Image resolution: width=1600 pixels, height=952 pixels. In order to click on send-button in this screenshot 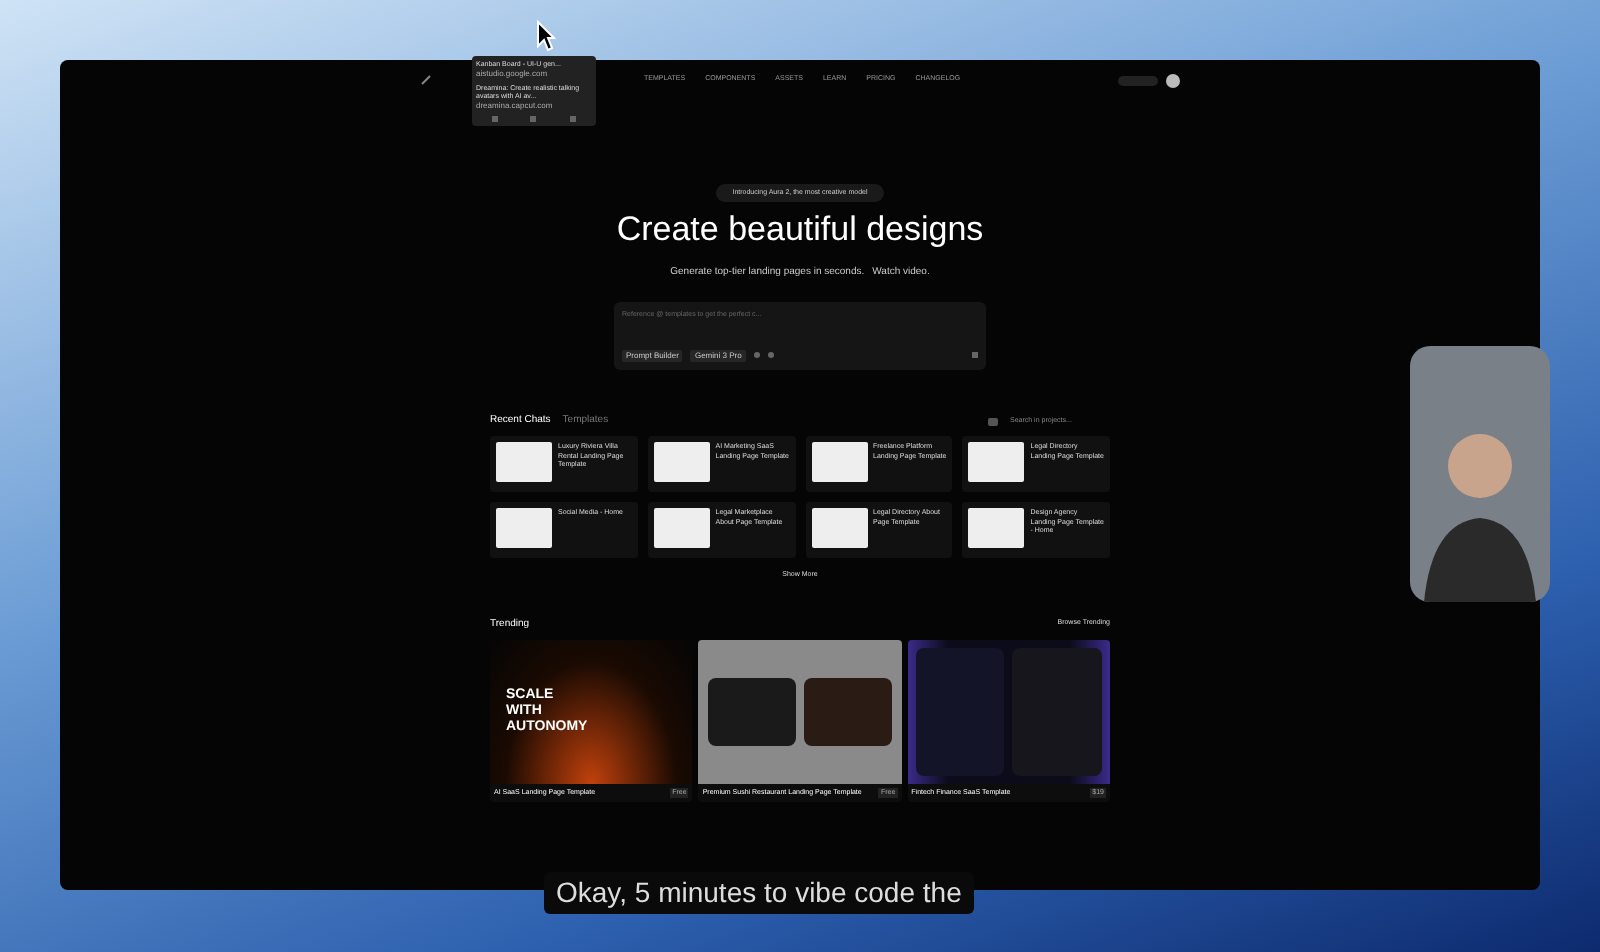, I will do `click(975, 355)`.